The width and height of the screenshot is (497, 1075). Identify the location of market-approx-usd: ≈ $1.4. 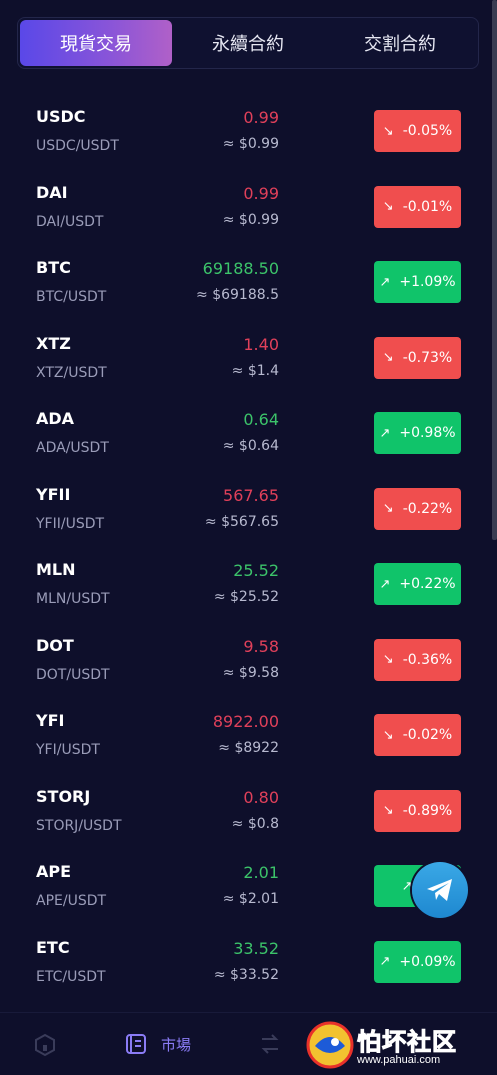
(255, 370).